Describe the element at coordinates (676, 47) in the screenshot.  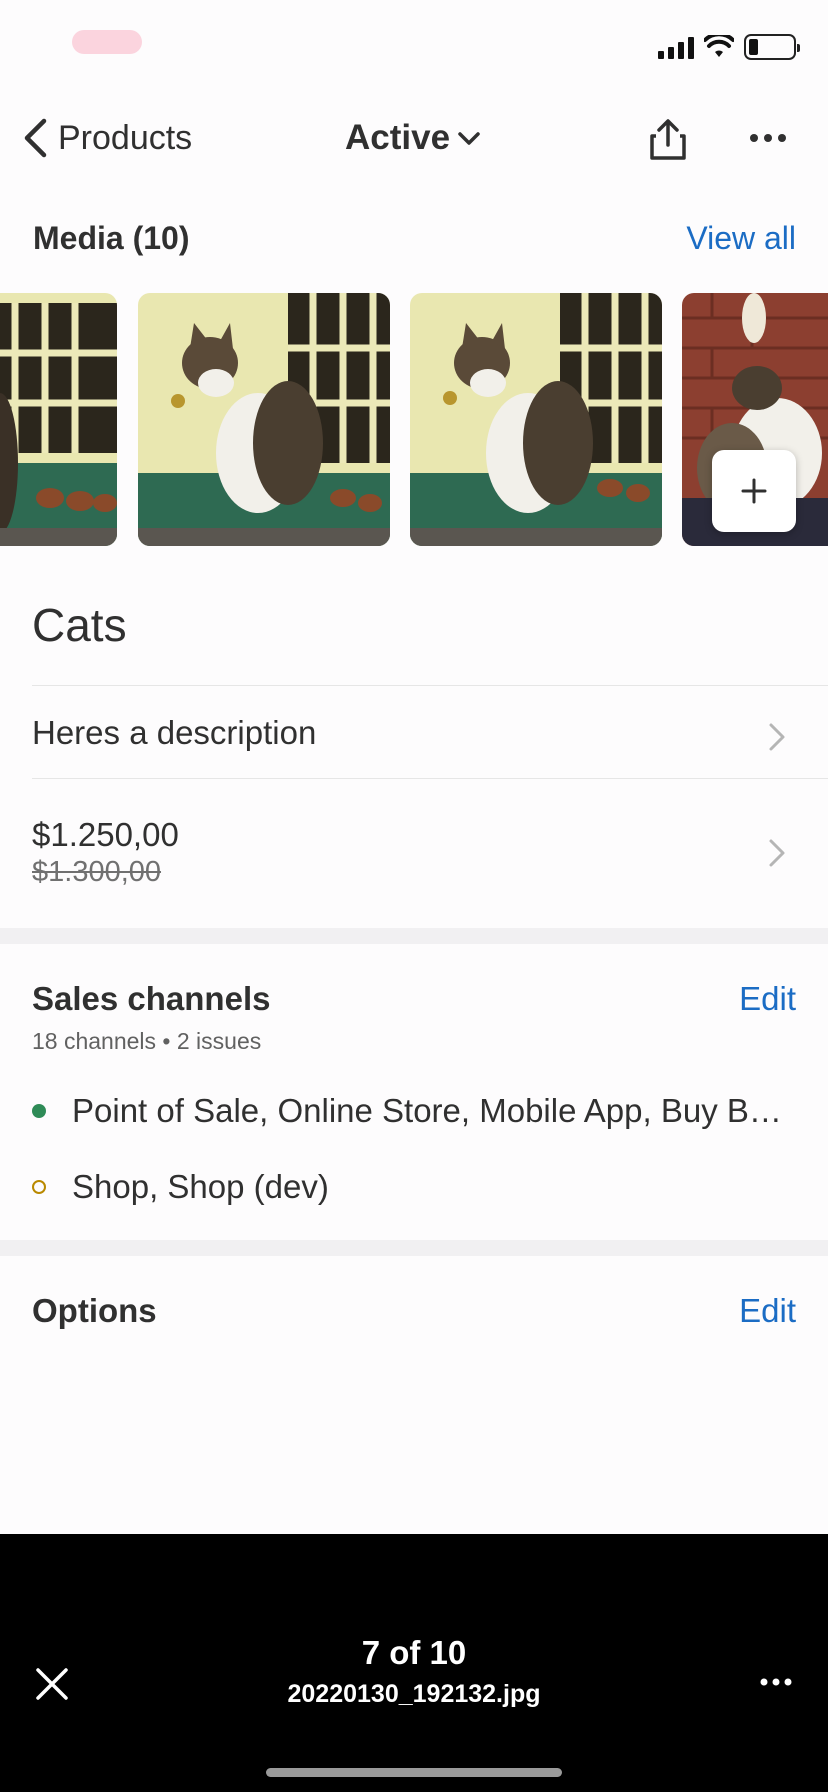
I see `signal-icon` at that location.